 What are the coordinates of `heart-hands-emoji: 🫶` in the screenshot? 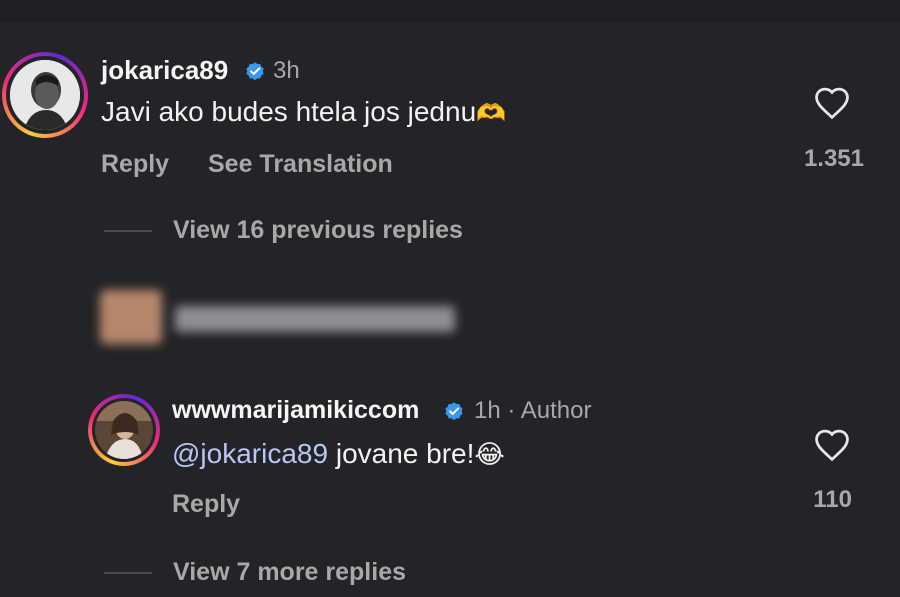 It's located at (491, 113).